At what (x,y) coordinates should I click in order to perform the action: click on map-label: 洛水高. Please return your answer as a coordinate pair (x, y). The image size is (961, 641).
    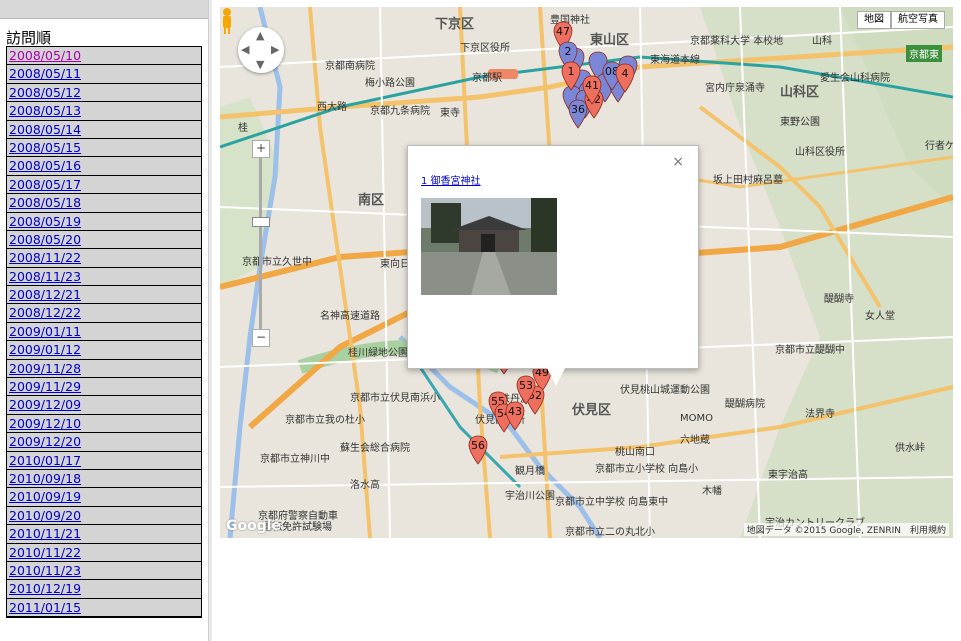
    Looking at the image, I should click on (365, 485).